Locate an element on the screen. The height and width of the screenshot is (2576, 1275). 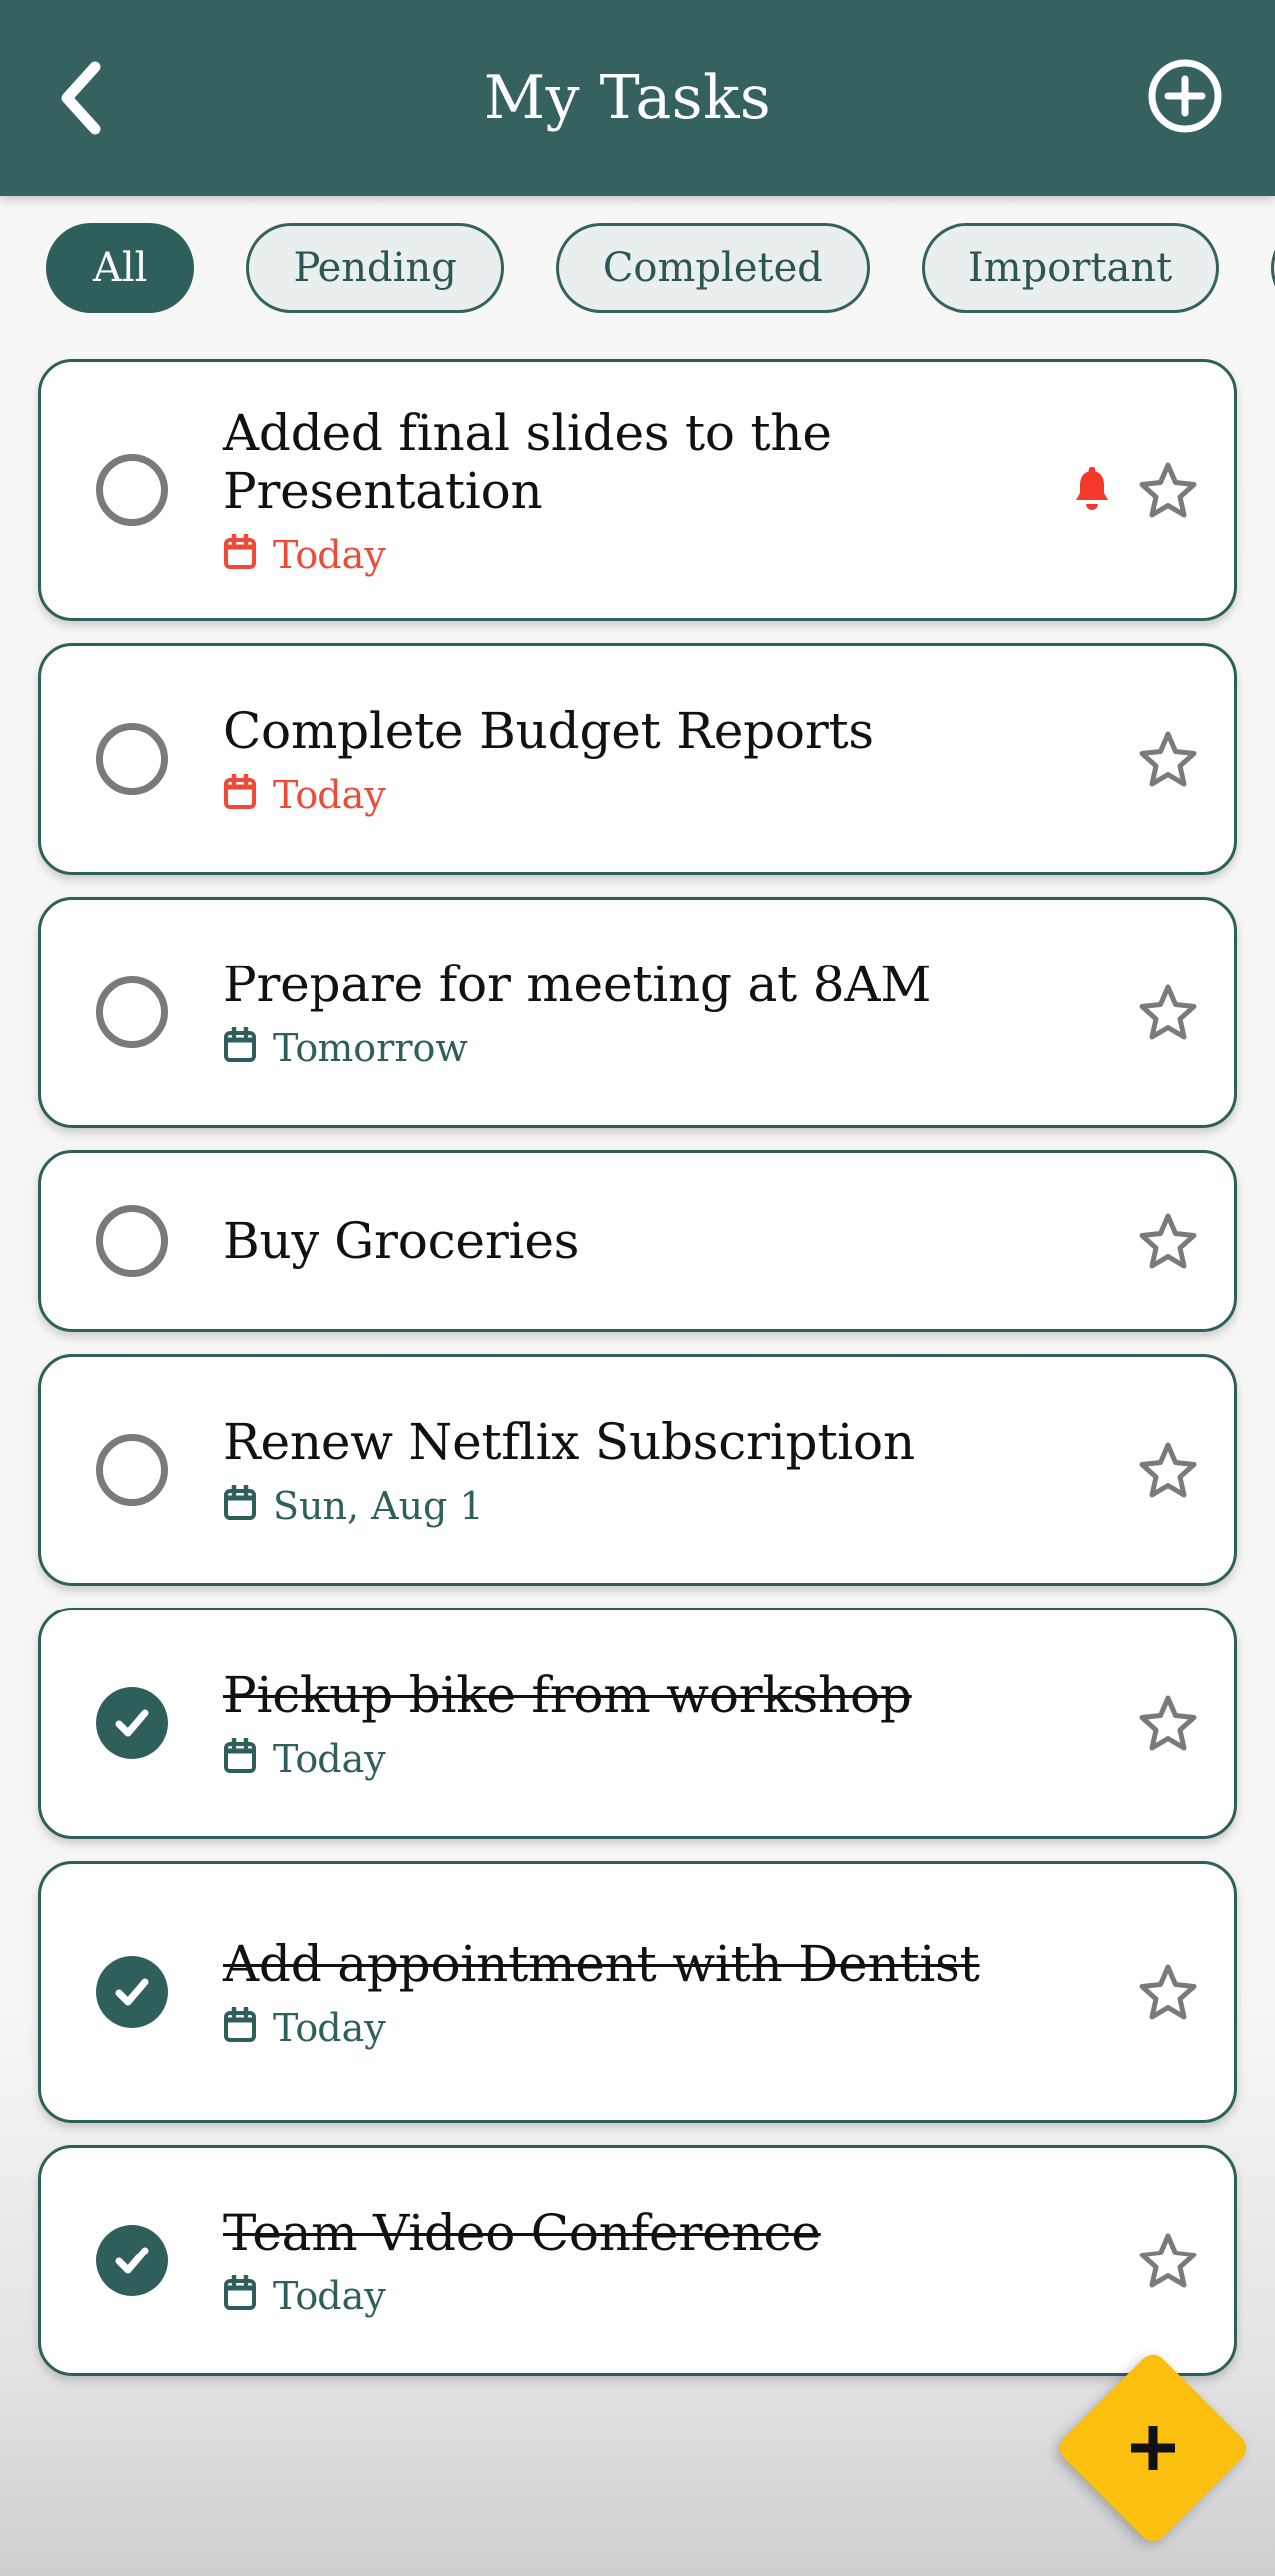
task-text-block: Complete Budget Reports Today is located at coordinates (665, 759).